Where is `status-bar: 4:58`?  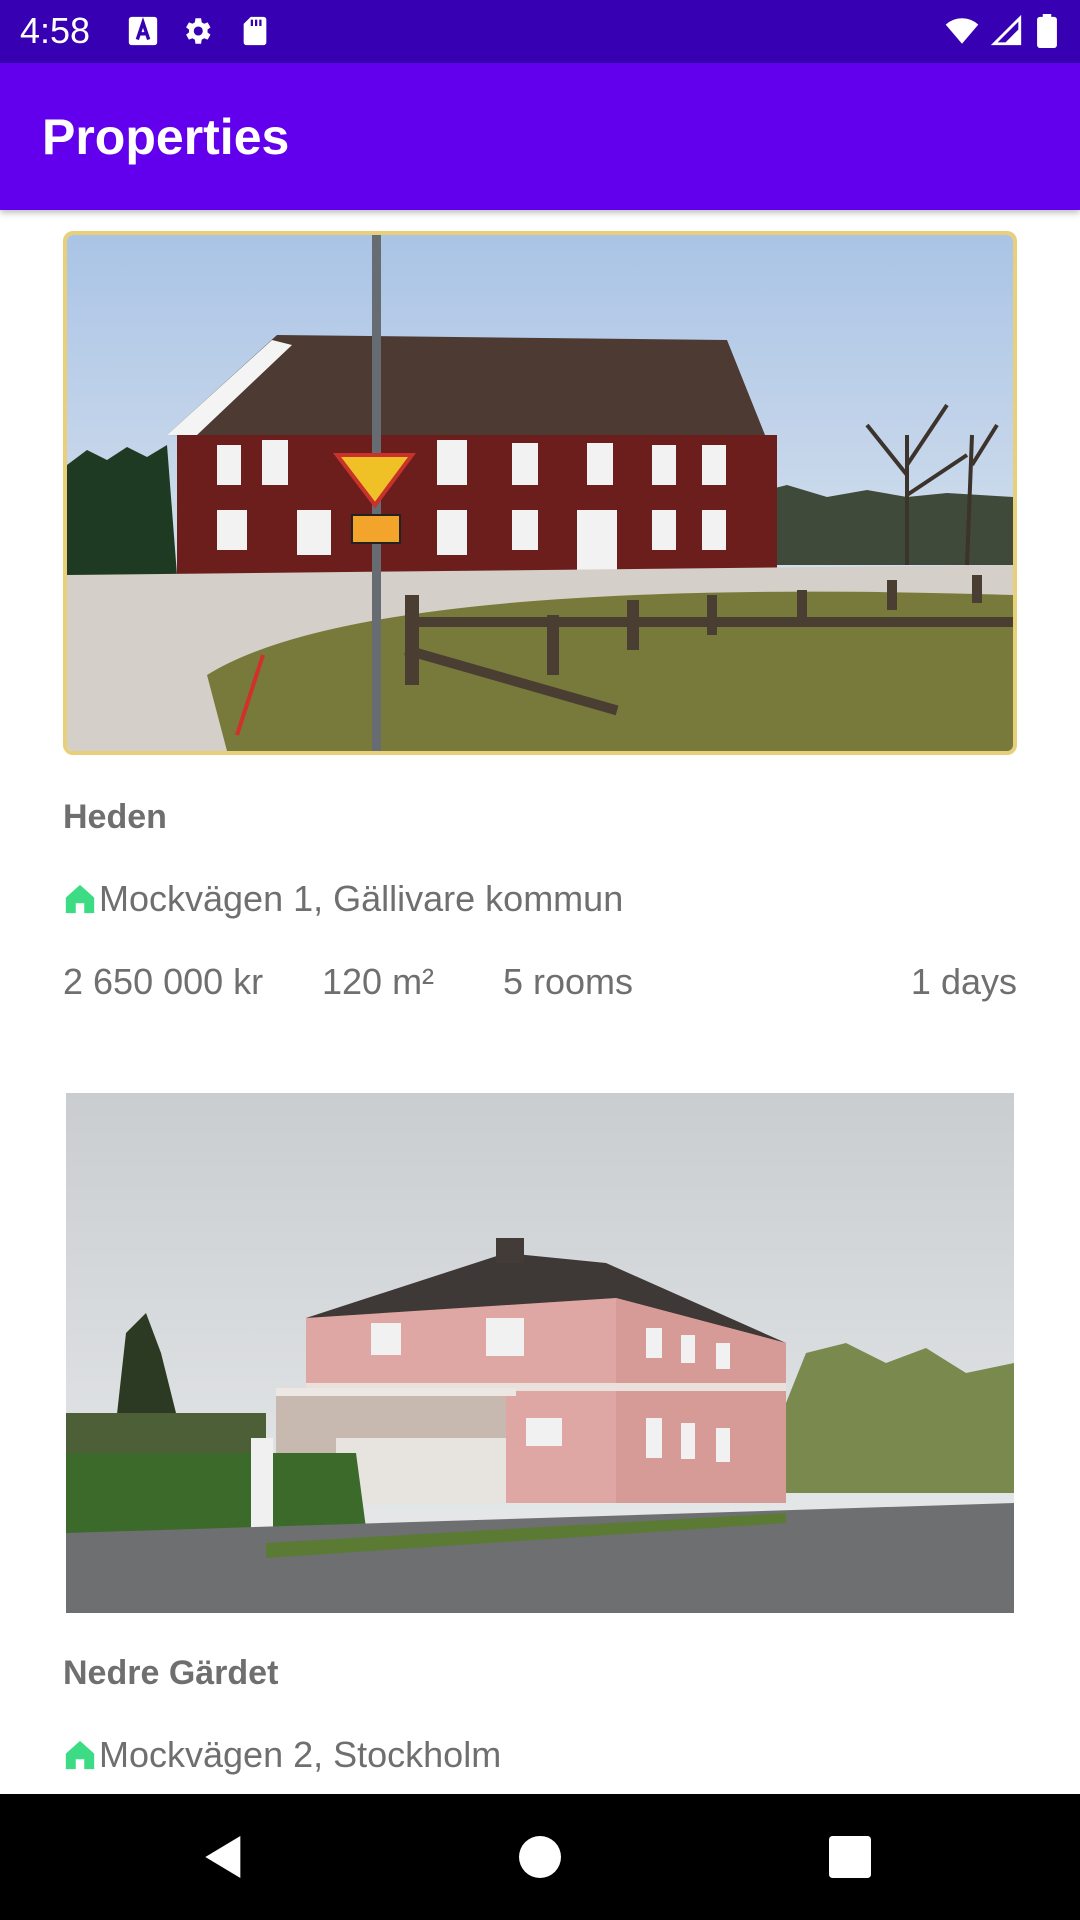
status-bar: 4:58 is located at coordinates (540, 31).